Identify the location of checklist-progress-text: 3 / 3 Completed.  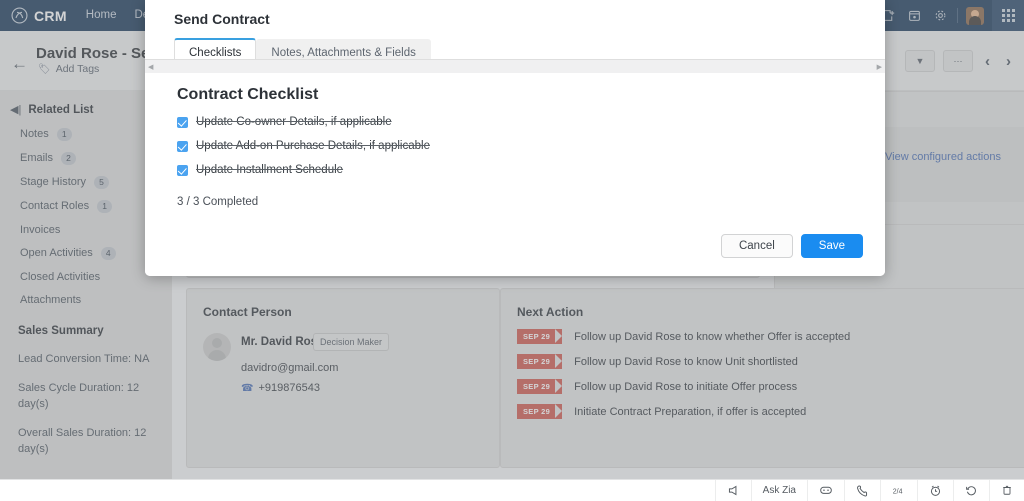
(218, 202).